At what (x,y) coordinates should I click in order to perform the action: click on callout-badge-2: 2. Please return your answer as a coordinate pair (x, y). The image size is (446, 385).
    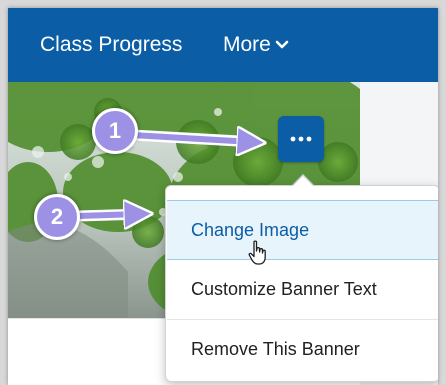
    Looking at the image, I should click on (57, 217).